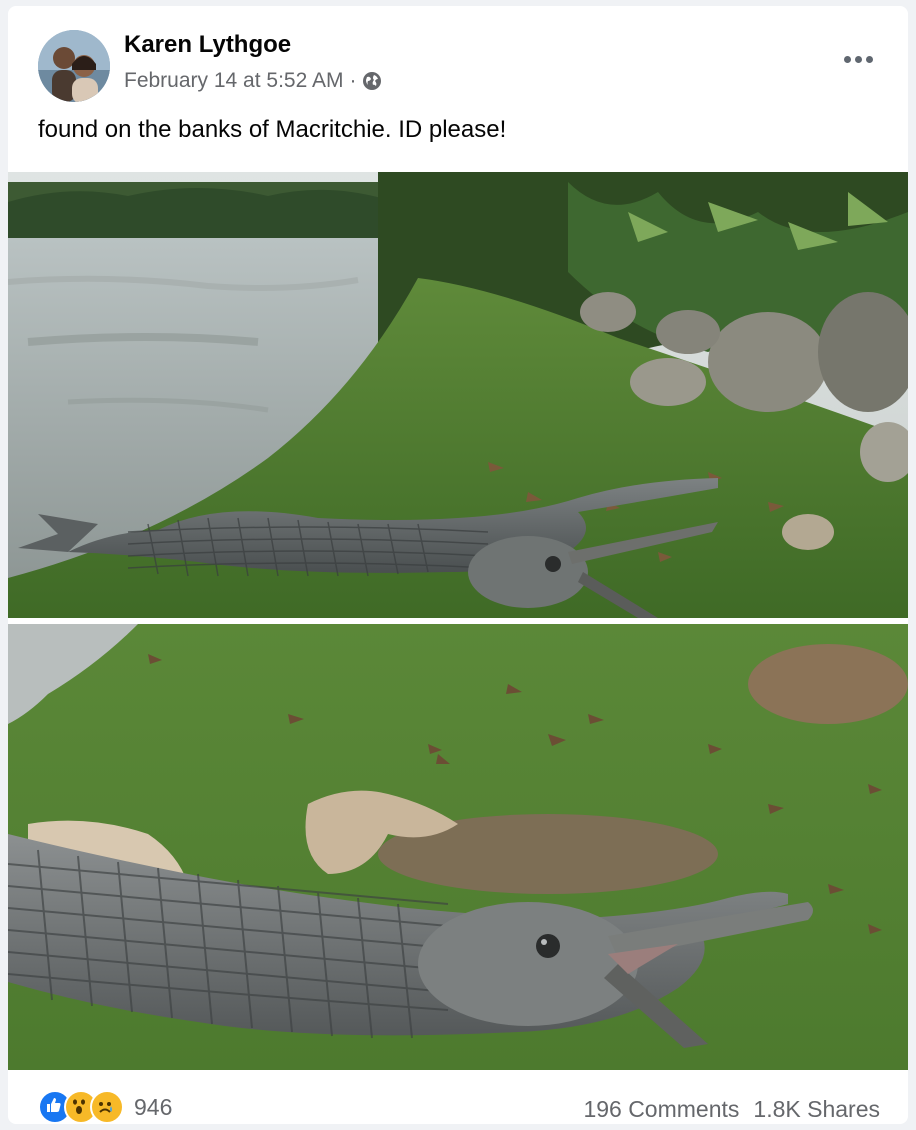 This screenshot has width=916, height=1130. What do you see at coordinates (207, 45) in the screenshot?
I see `author-name: Karen Lythgoe` at bounding box center [207, 45].